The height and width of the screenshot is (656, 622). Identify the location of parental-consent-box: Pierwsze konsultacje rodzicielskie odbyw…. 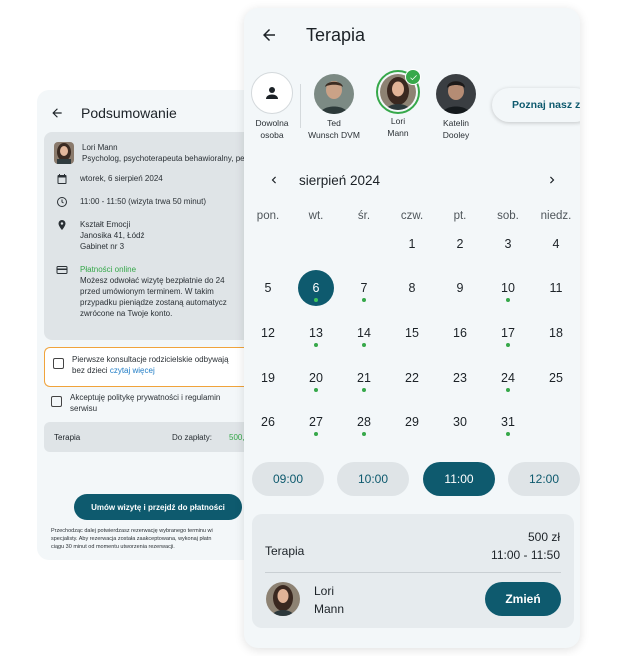
(155, 367).